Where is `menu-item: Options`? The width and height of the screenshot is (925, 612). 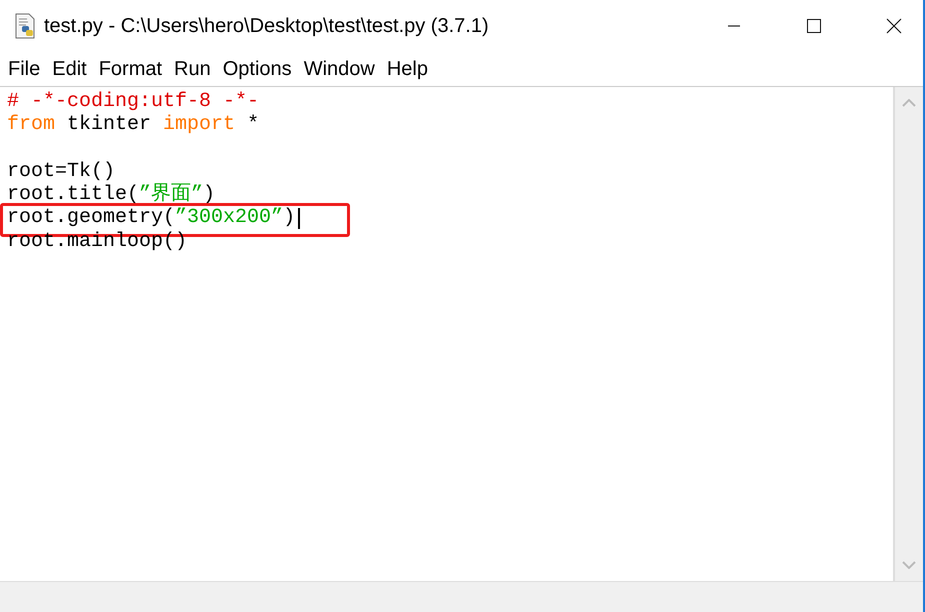
menu-item: Options is located at coordinates (263, 69).